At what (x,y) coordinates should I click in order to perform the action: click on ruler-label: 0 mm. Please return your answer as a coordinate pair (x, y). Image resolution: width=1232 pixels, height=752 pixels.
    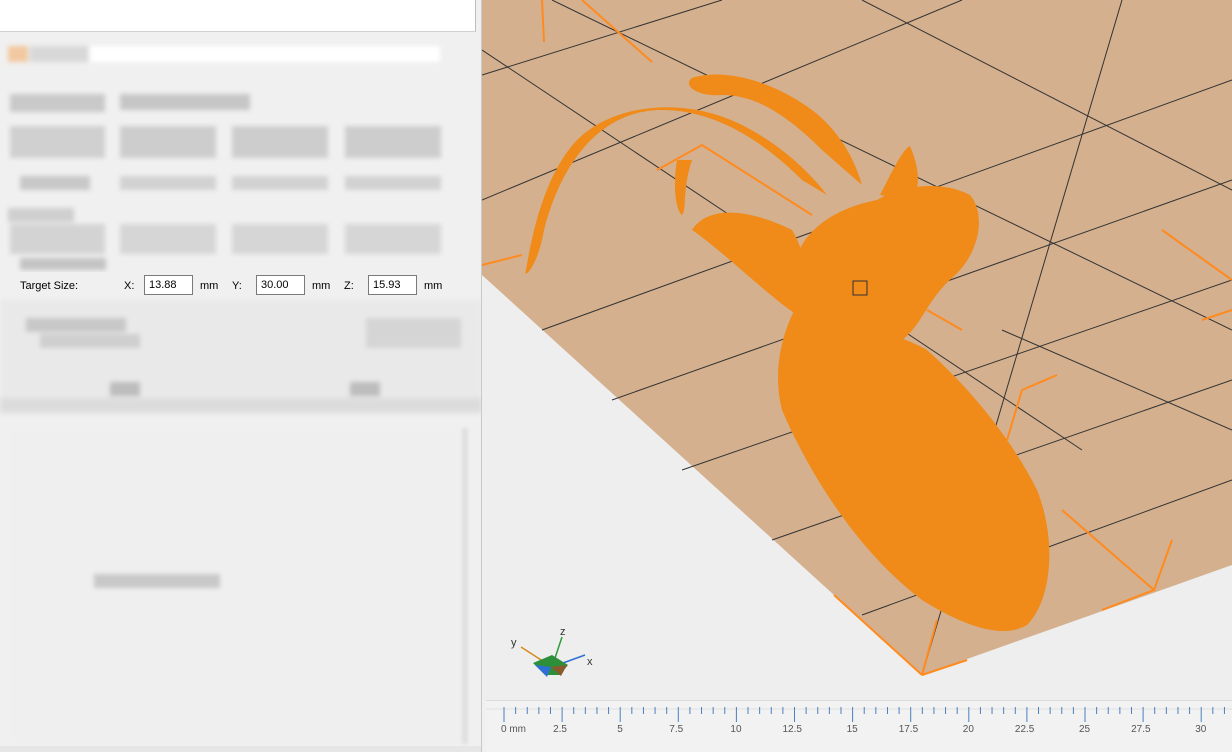
    Looking at the image, I should click on (513, 729).